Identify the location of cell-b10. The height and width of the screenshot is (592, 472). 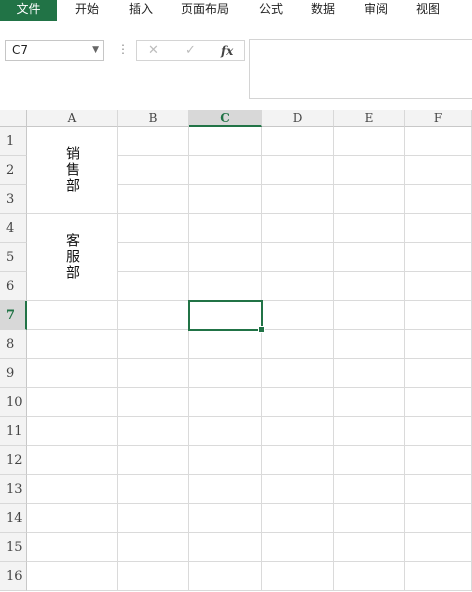
(153, 402).